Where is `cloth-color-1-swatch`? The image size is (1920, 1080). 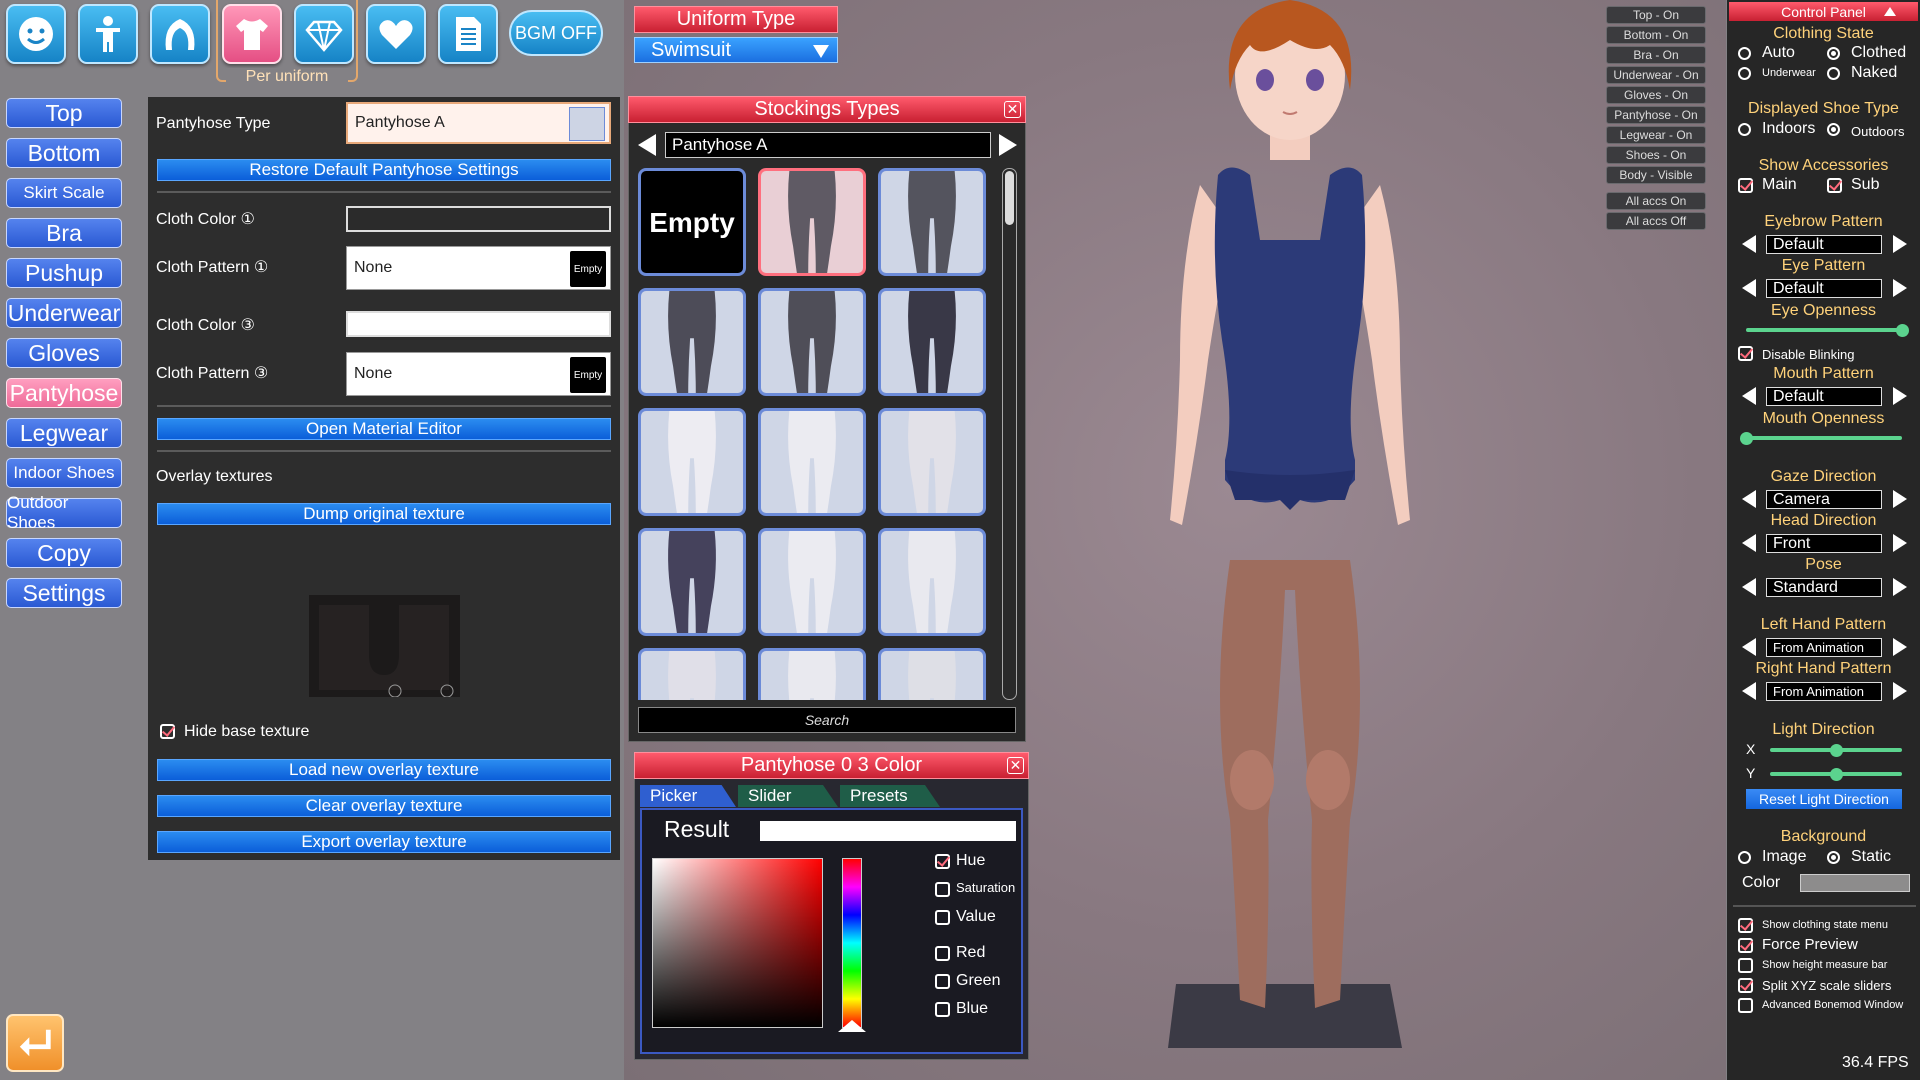 cloth-color-1-swatch is located at coordinates (478, 219).